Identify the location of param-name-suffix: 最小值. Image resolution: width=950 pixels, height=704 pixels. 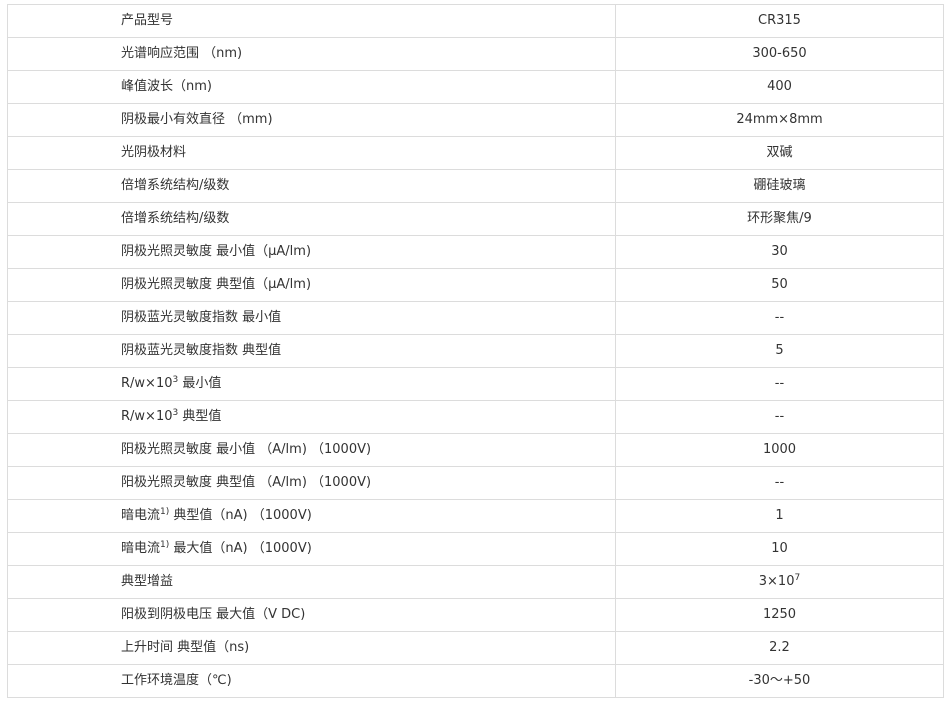
(200, 383).